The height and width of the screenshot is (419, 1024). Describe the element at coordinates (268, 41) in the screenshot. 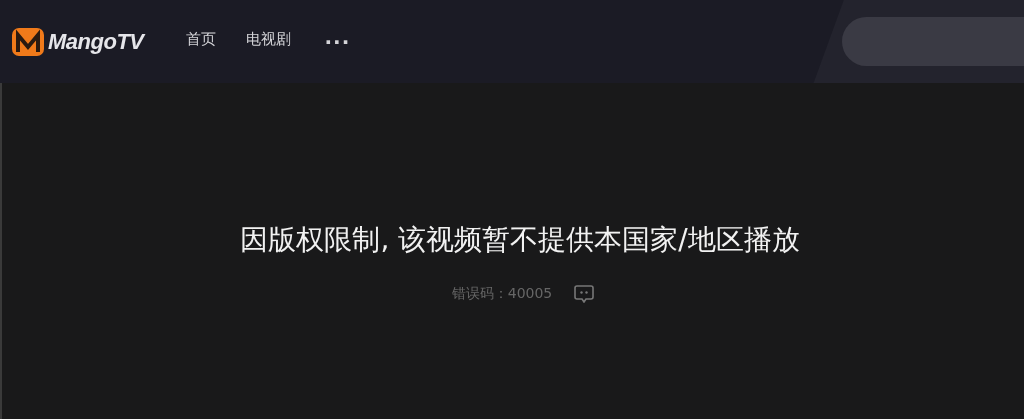

I see `nav-link: 电视剧` at that location.